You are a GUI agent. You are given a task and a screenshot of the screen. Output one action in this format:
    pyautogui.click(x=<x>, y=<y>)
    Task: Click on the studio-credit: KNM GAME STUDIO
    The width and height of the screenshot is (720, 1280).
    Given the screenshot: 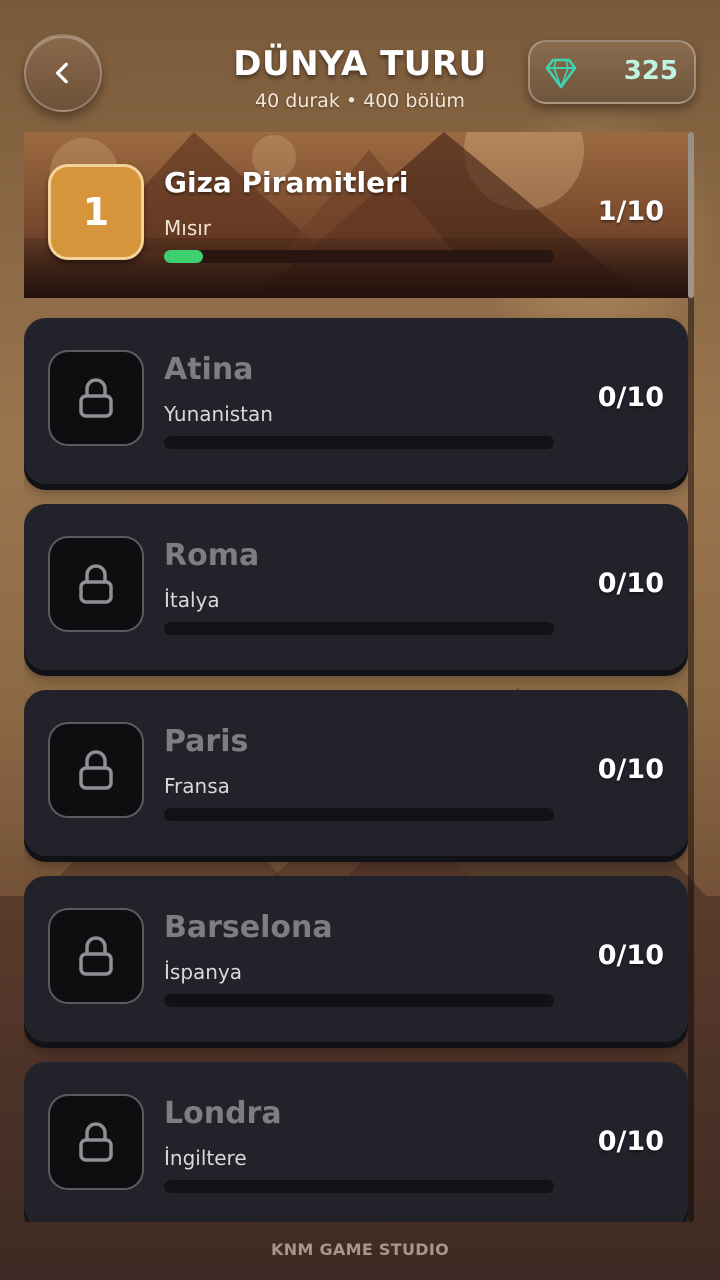 What is the action you would take?
    pyautogui.click(x=360, y=1249)
    